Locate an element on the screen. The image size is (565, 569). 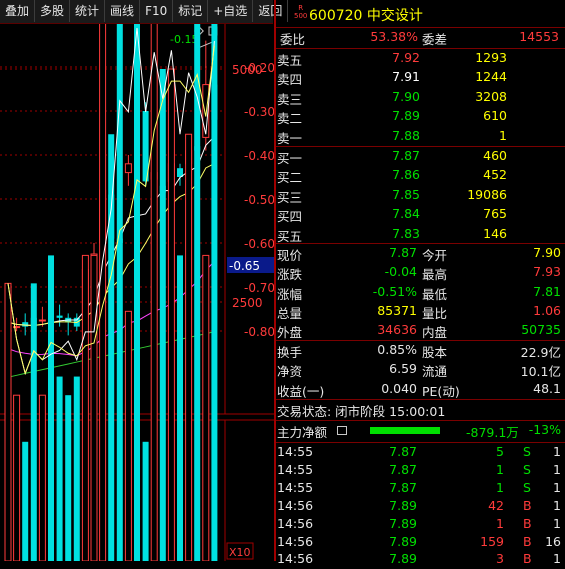
fin-row: 净资 6.59 流通 10.1亿 is located at coordinates (420, 369).